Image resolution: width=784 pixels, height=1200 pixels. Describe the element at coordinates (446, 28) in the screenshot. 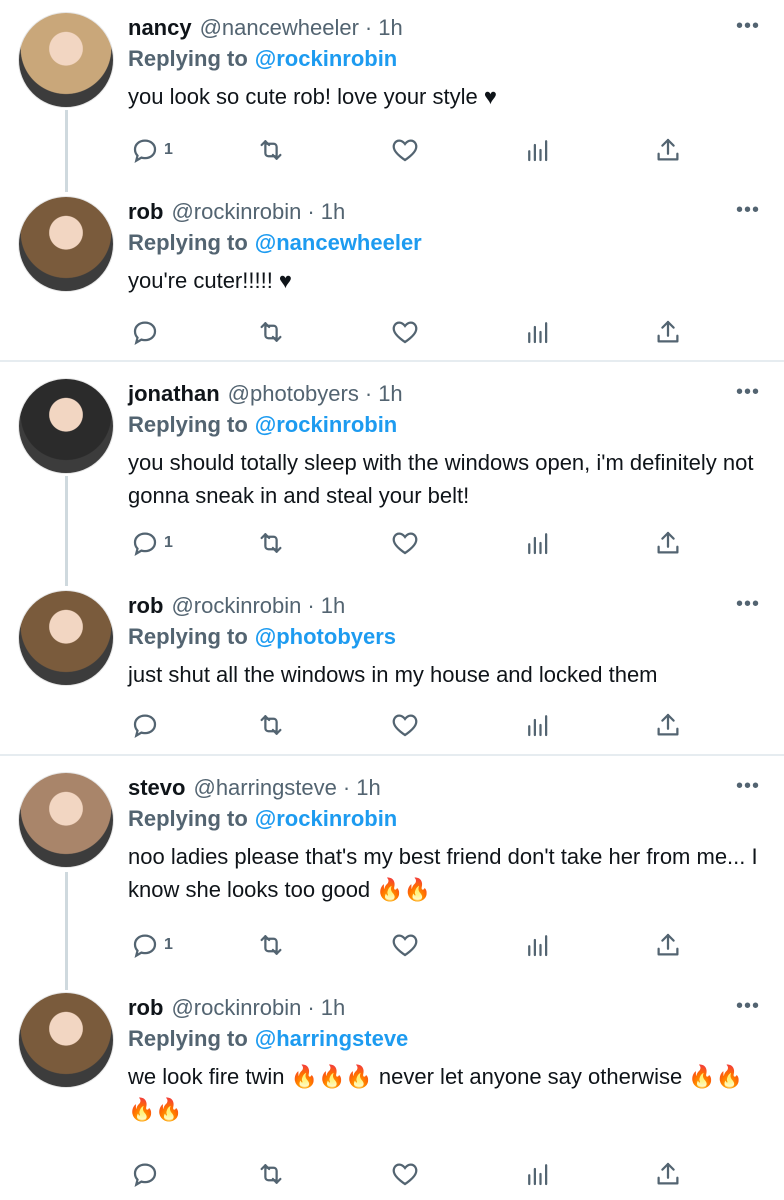

I see `tweet-header: nancy @nancewheeler · 1h` at that location.